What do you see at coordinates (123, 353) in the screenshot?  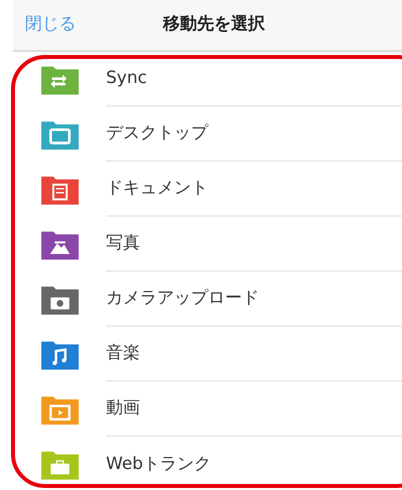 I see `folder-name: 音楽` at bounding box center [123, 353].